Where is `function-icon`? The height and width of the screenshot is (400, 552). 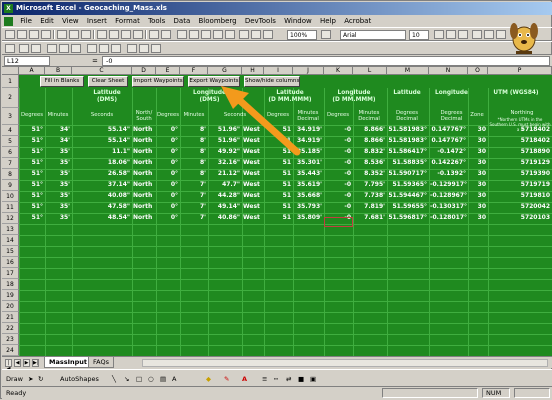 function-icon is located at coordinates (206, 34).